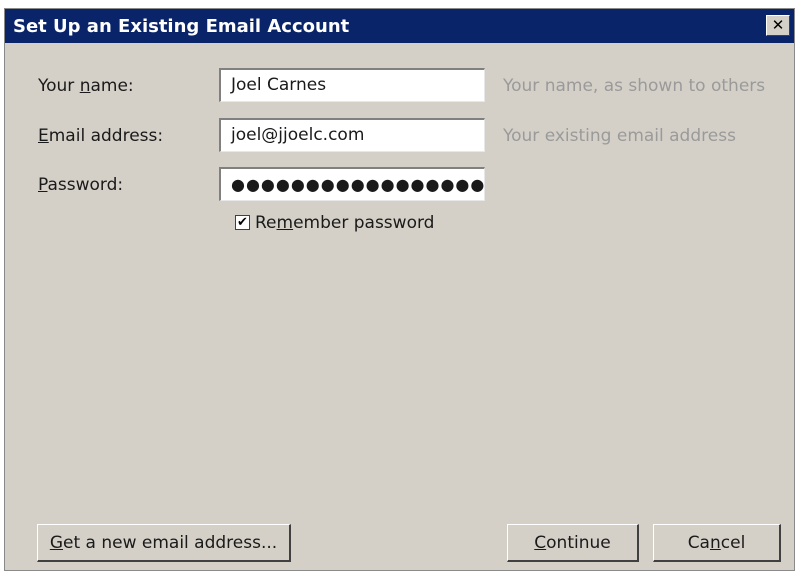 The width and height of the screenshot is (799, 575). What do you see at coordinates (573, 543) in the screenshot?
I see `continue-button: Continue` at bounding box center [573, 543].